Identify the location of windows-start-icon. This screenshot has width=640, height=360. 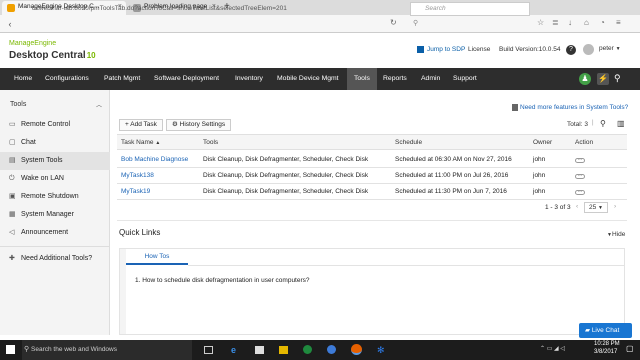
(10, 349).